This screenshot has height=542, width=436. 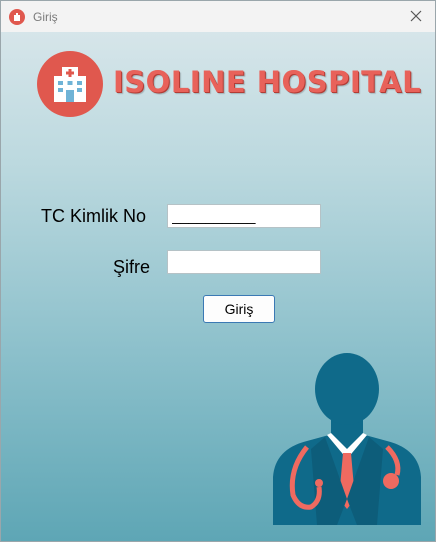 I want to click on login-button: Giriş, so click(x=239, y=309).